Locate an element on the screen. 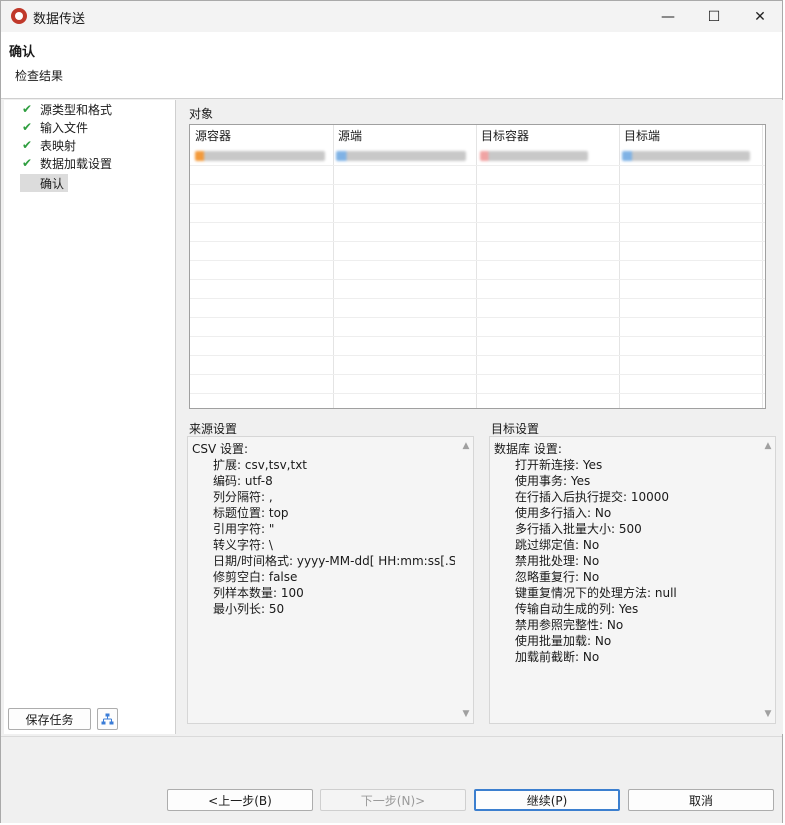  step-label: 数据加载设置 is located at coordinates (76, 163).